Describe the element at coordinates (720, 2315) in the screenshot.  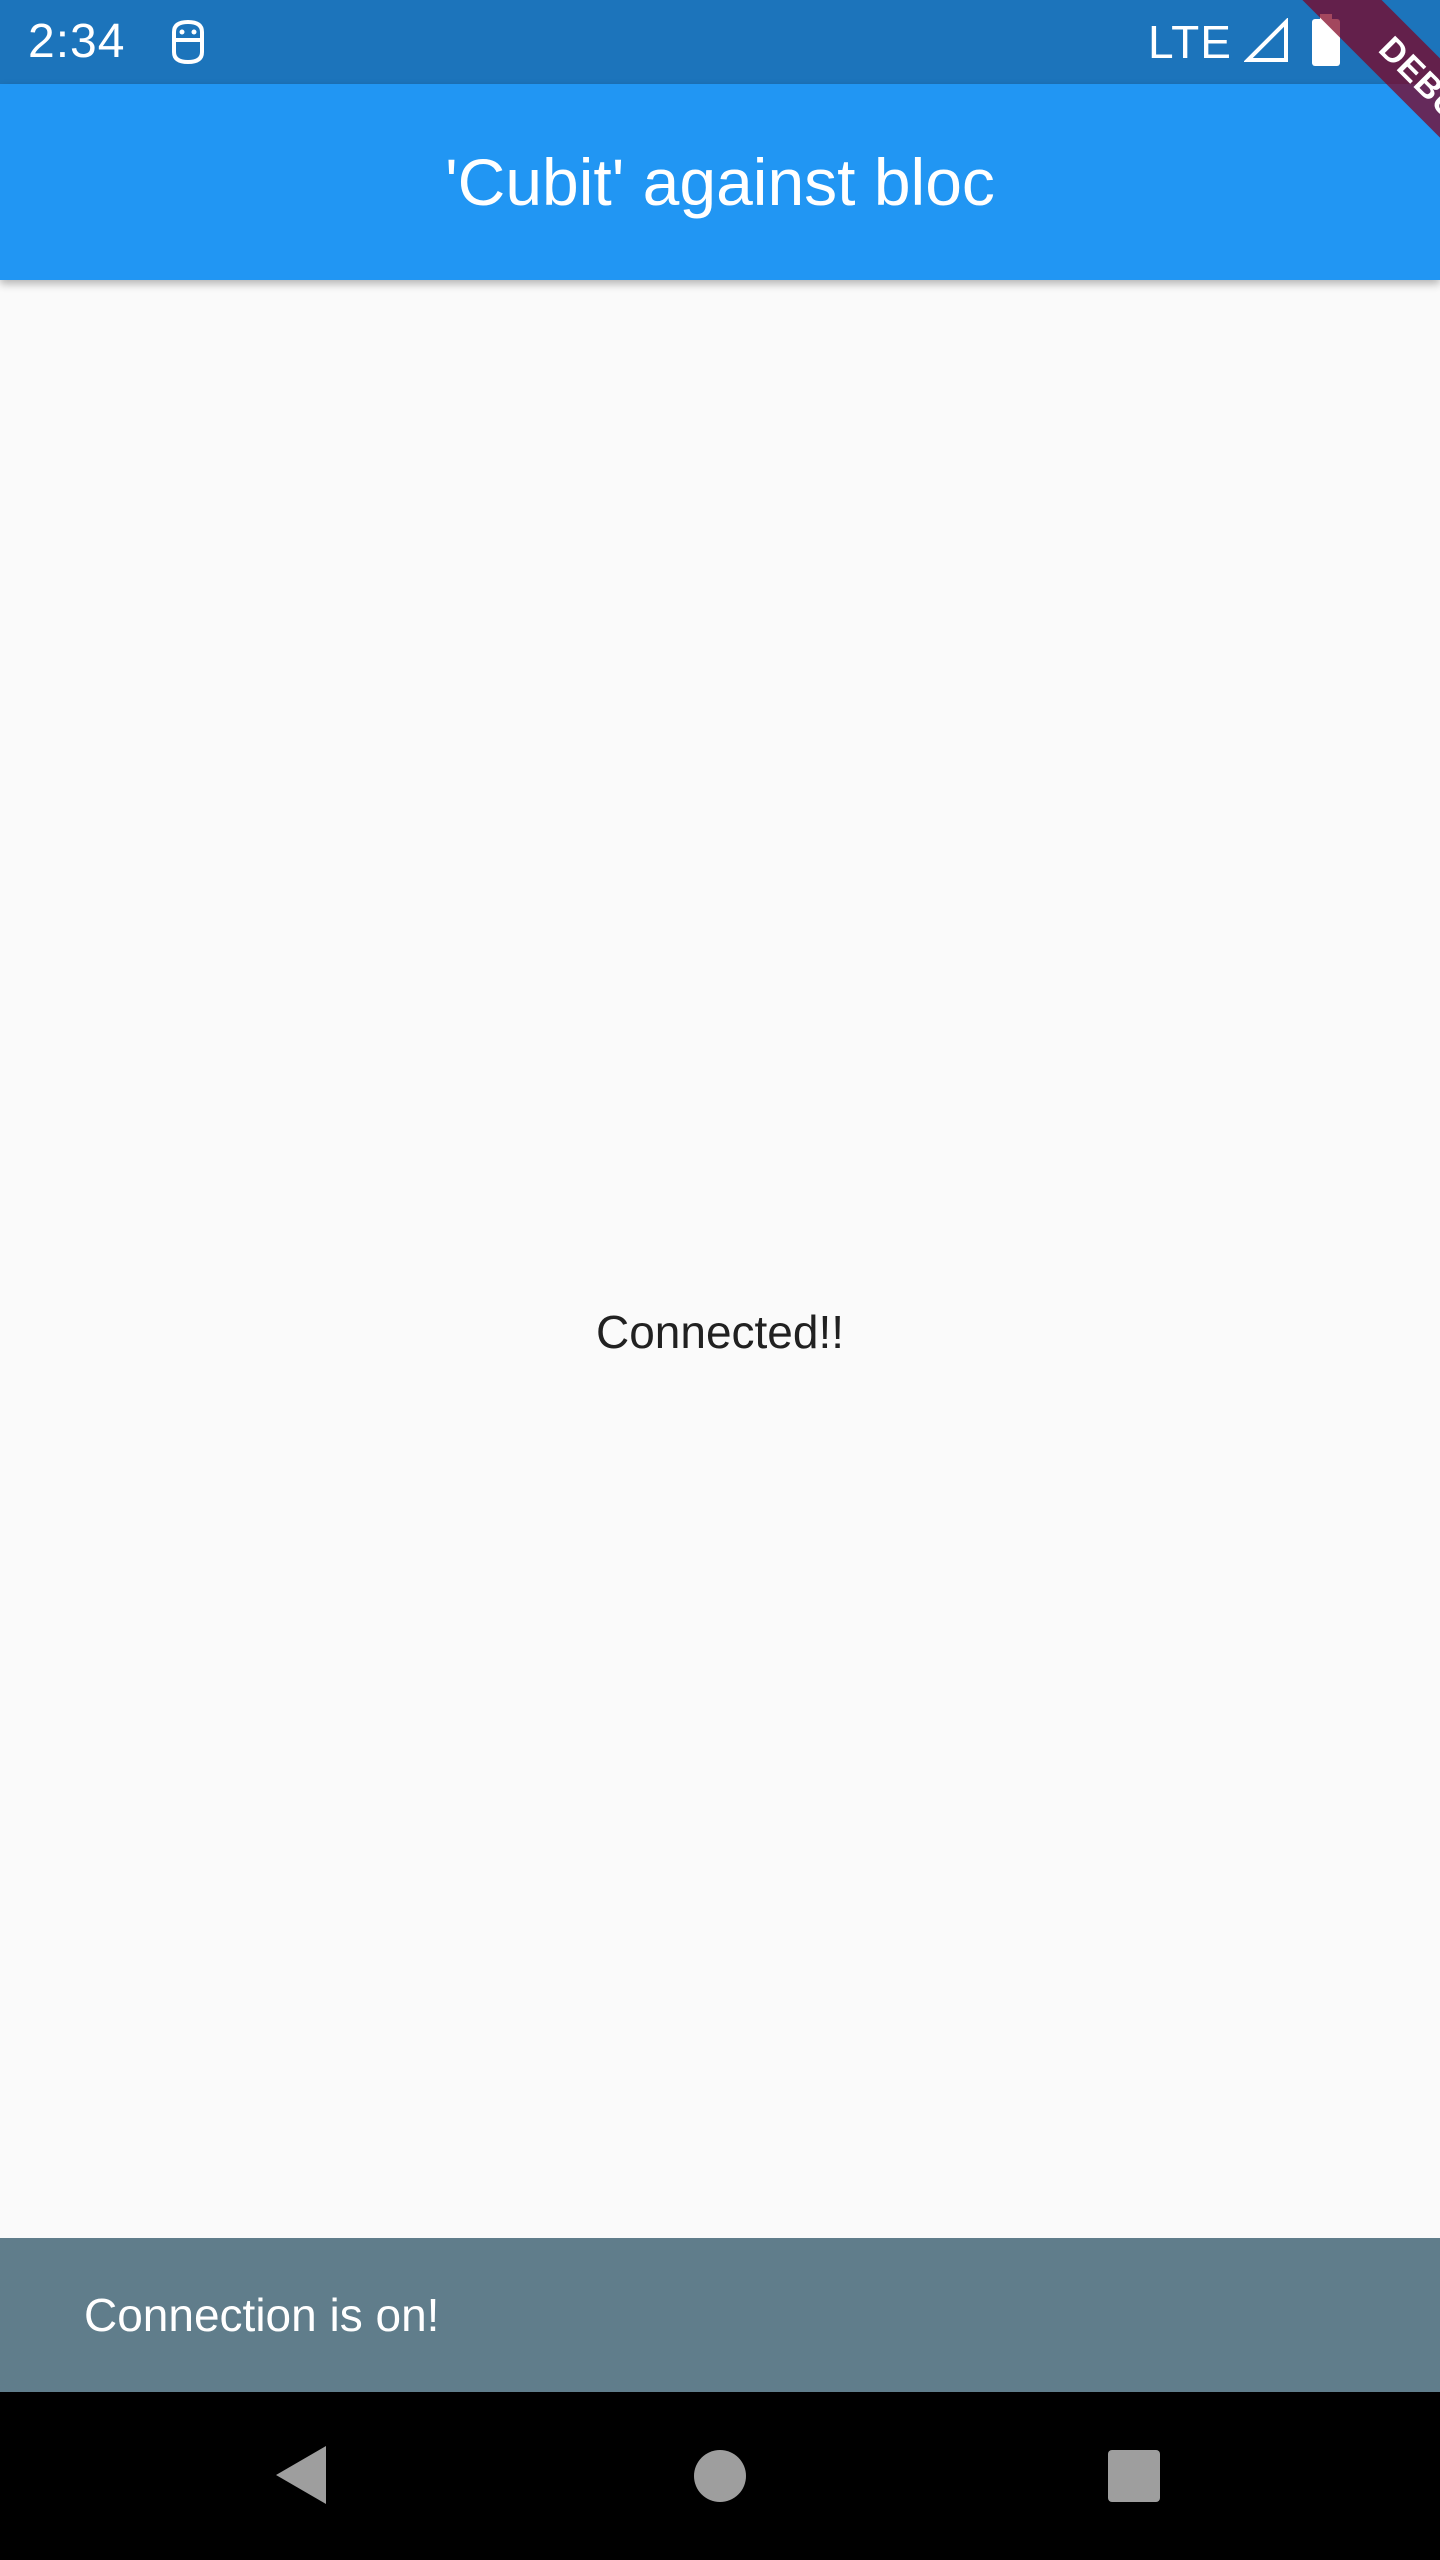
I see `snackbar: Connection is on!` at that location.